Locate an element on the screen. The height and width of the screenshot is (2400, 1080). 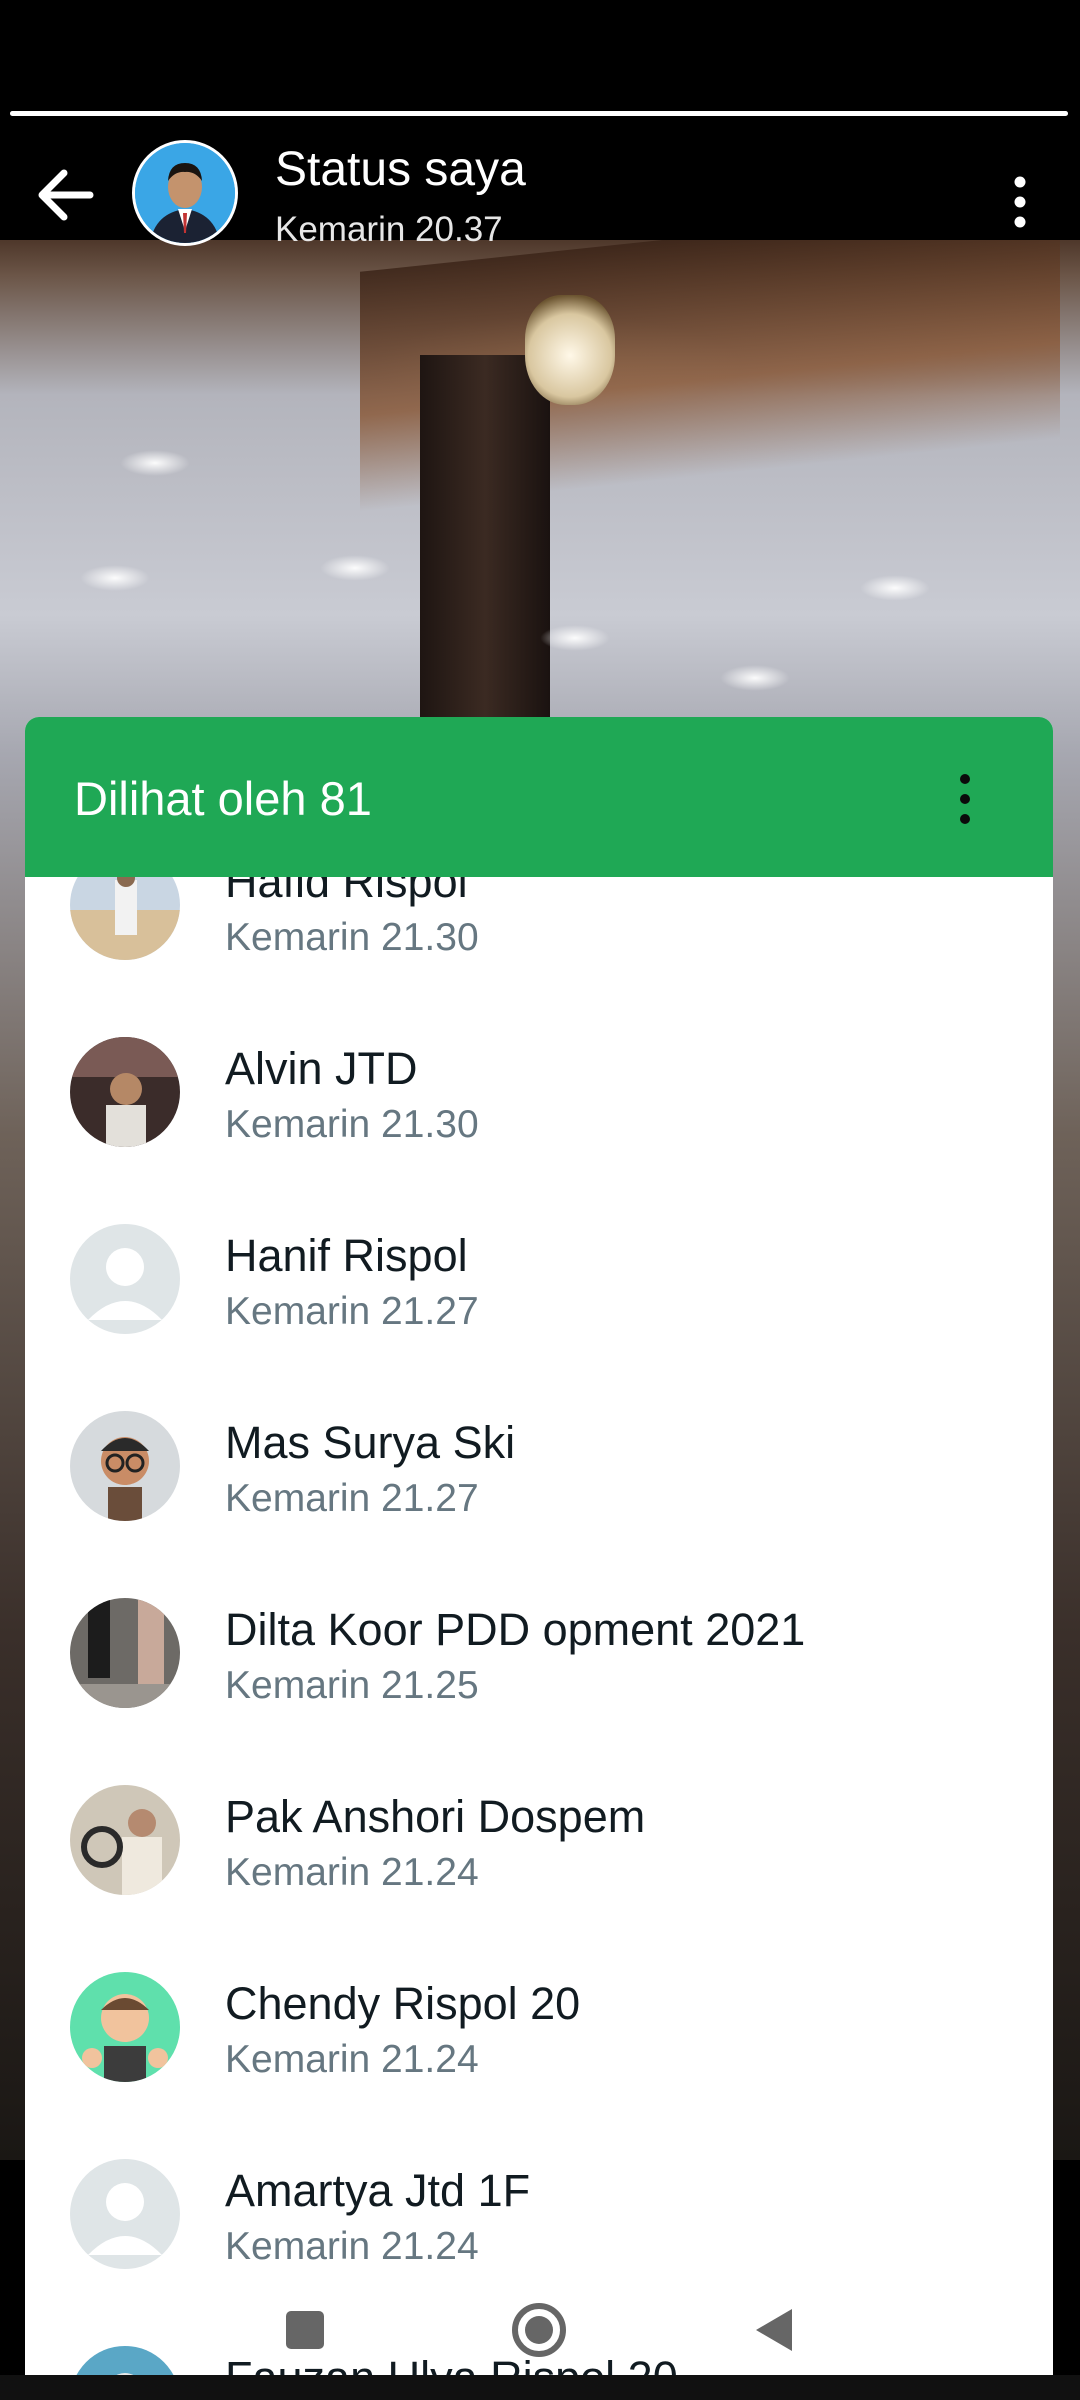
viewer-name: Amartya Jtd 1F is located at coordinates (378, 2190).